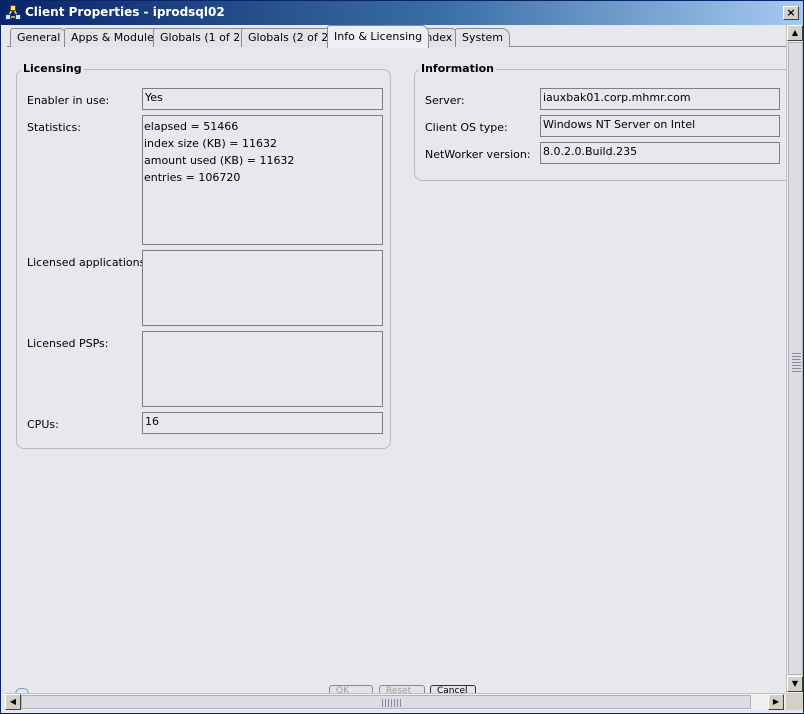 This screenshot has height=714, width=804. Describe the element at coordinates (262, 369) in the screenshot. I see `licensed-psps-field` at that location.